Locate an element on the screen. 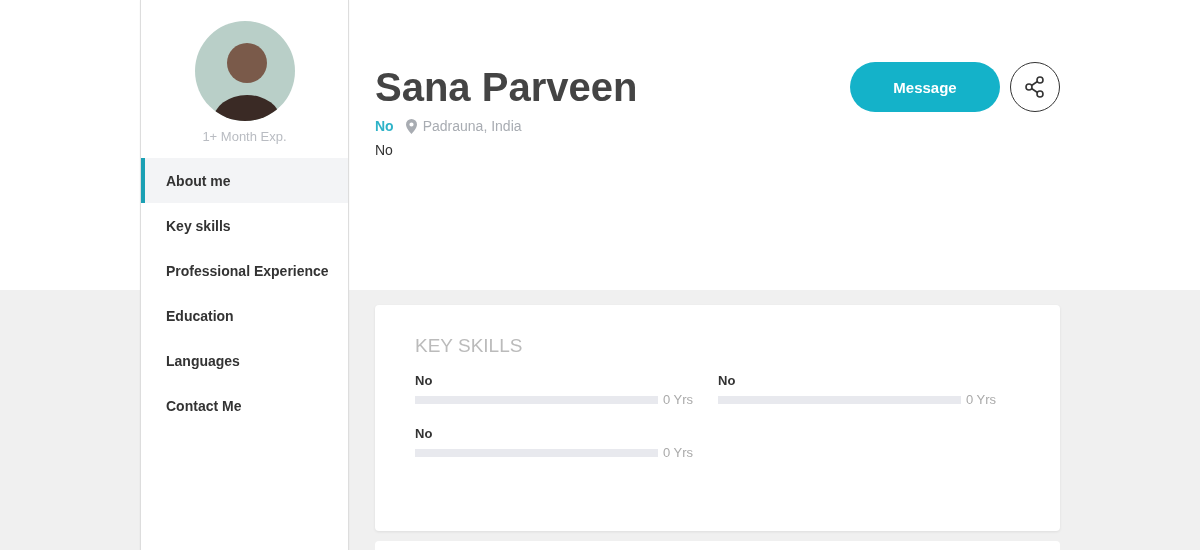 This screenshot has height=550, width=1200. share-button is located at coordinates (1035, 87).